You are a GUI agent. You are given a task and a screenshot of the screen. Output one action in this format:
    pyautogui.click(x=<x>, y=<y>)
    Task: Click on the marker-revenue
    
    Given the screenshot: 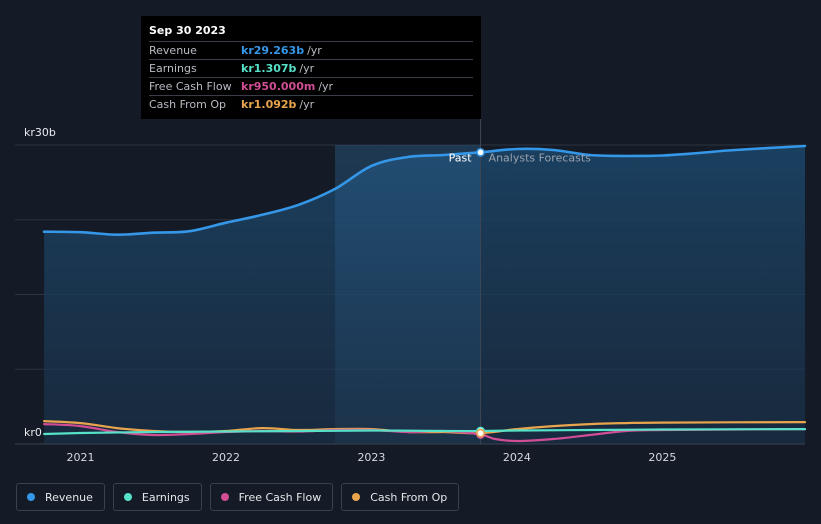 What is the action you would take?
    pyautogui.click(x=480, y=152)
    